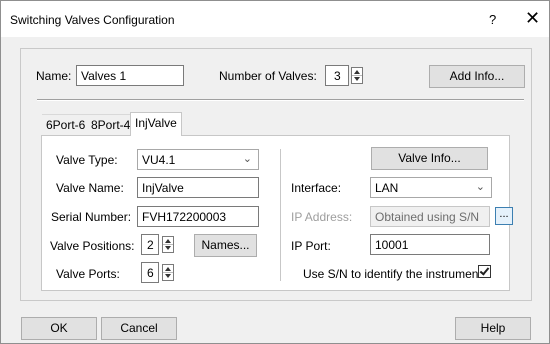 The width and height of the screenshot is (550, 344). What do you see at coordinates (492, 19) in the screenshot?
I see `help-icon: ?` at bounding box center [492, 19].